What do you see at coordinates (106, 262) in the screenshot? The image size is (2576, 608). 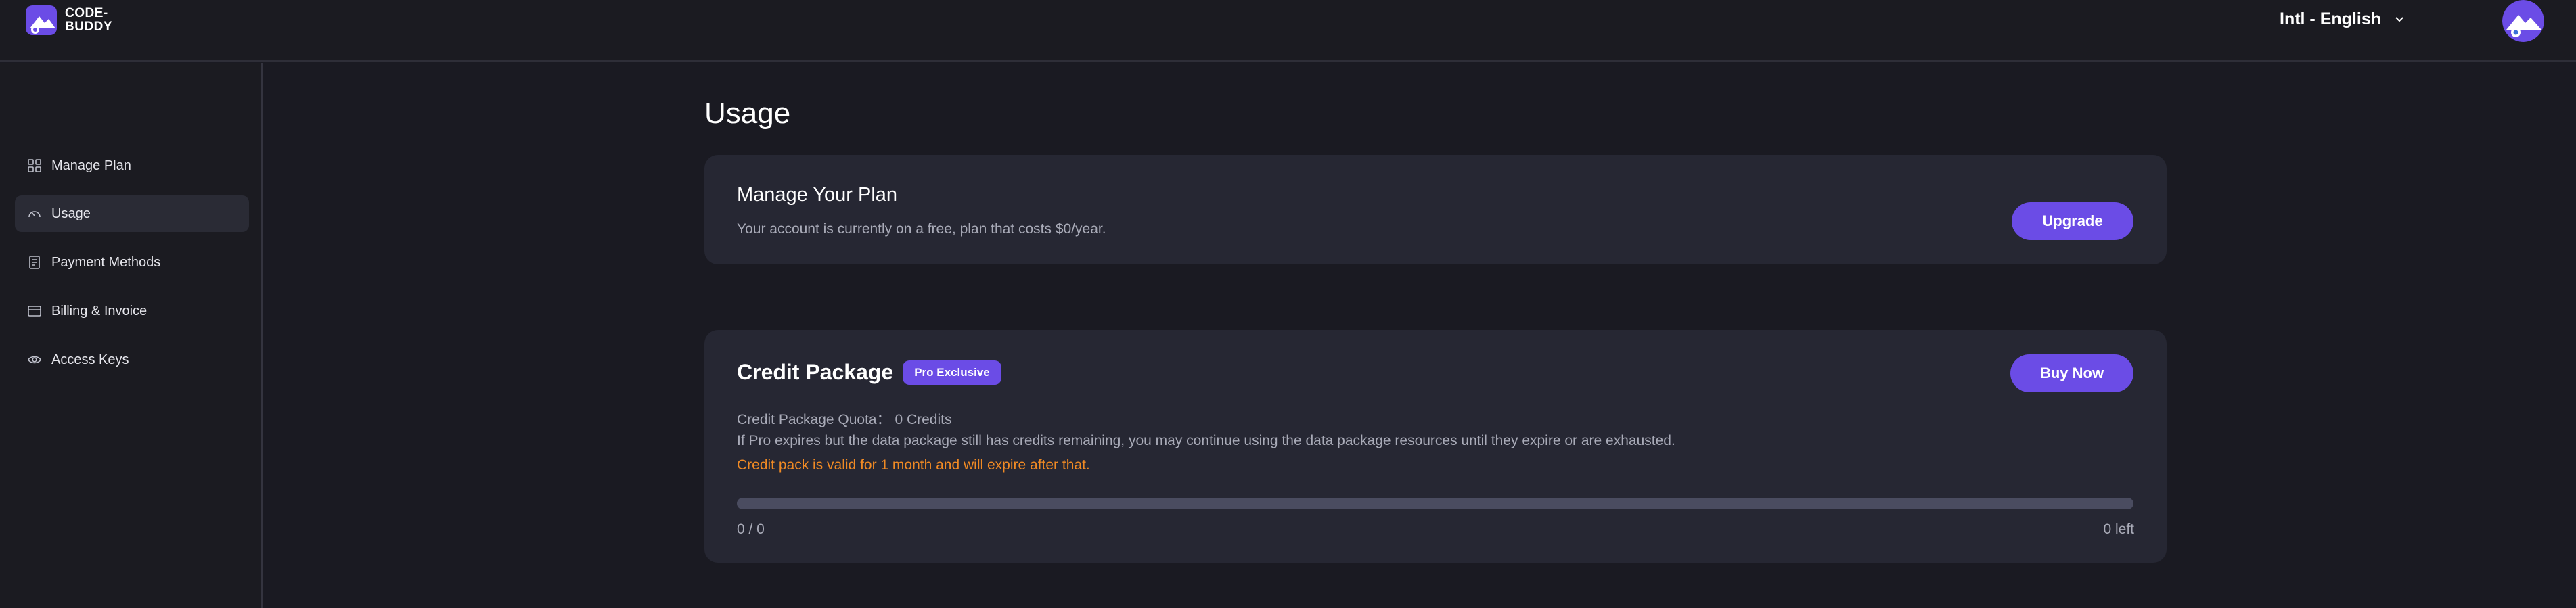 I see `sidebar-item-label: Payment Methods` at bounding box center [106, 262].